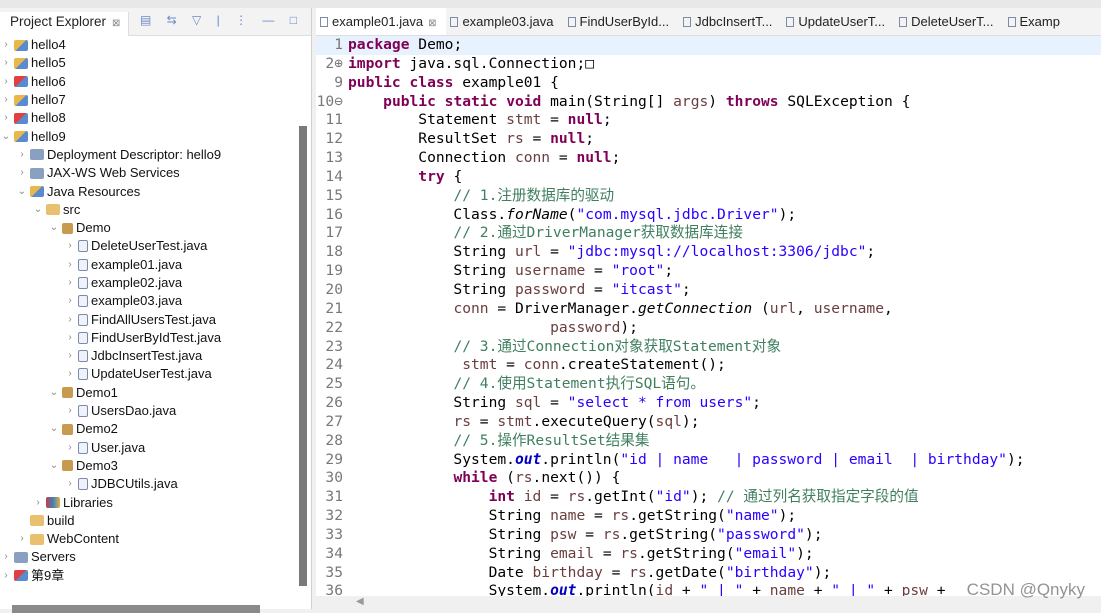 The image size is (1101, 613). I want to click on tree-item: › hello5, so click(149, 63).